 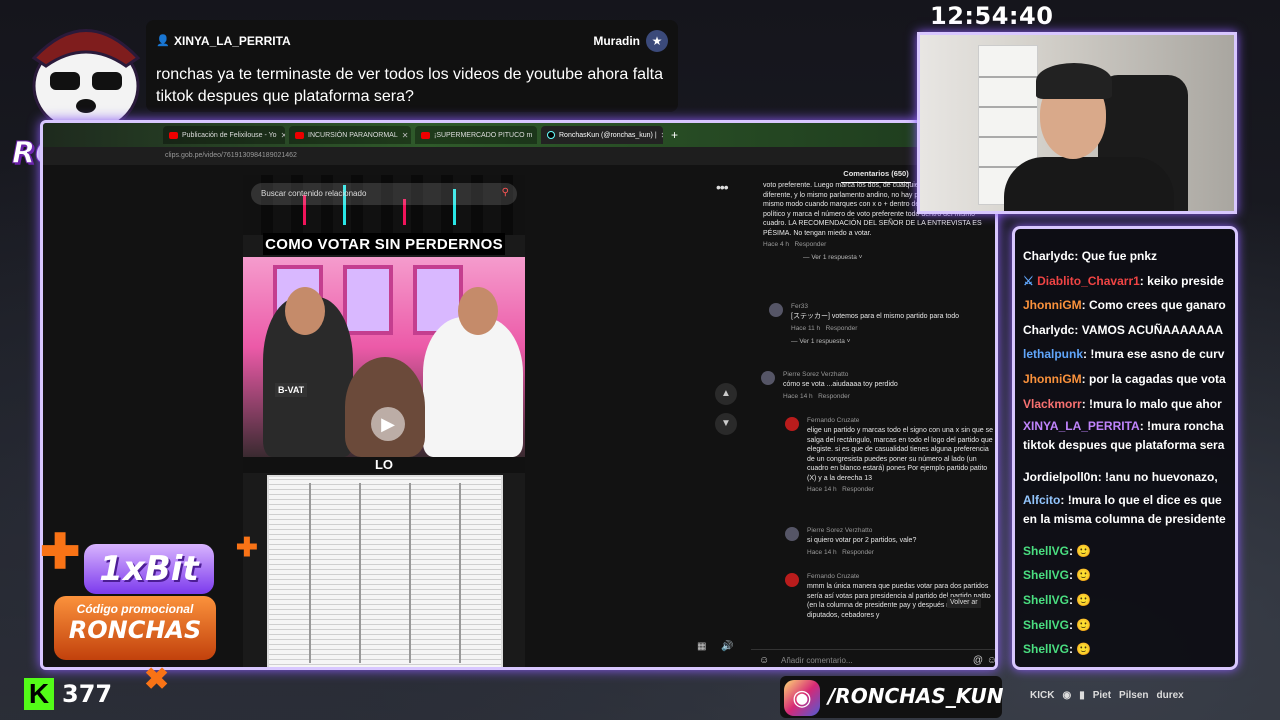 I want to click on back-button: Volver ar, so click(x=964, y=602).